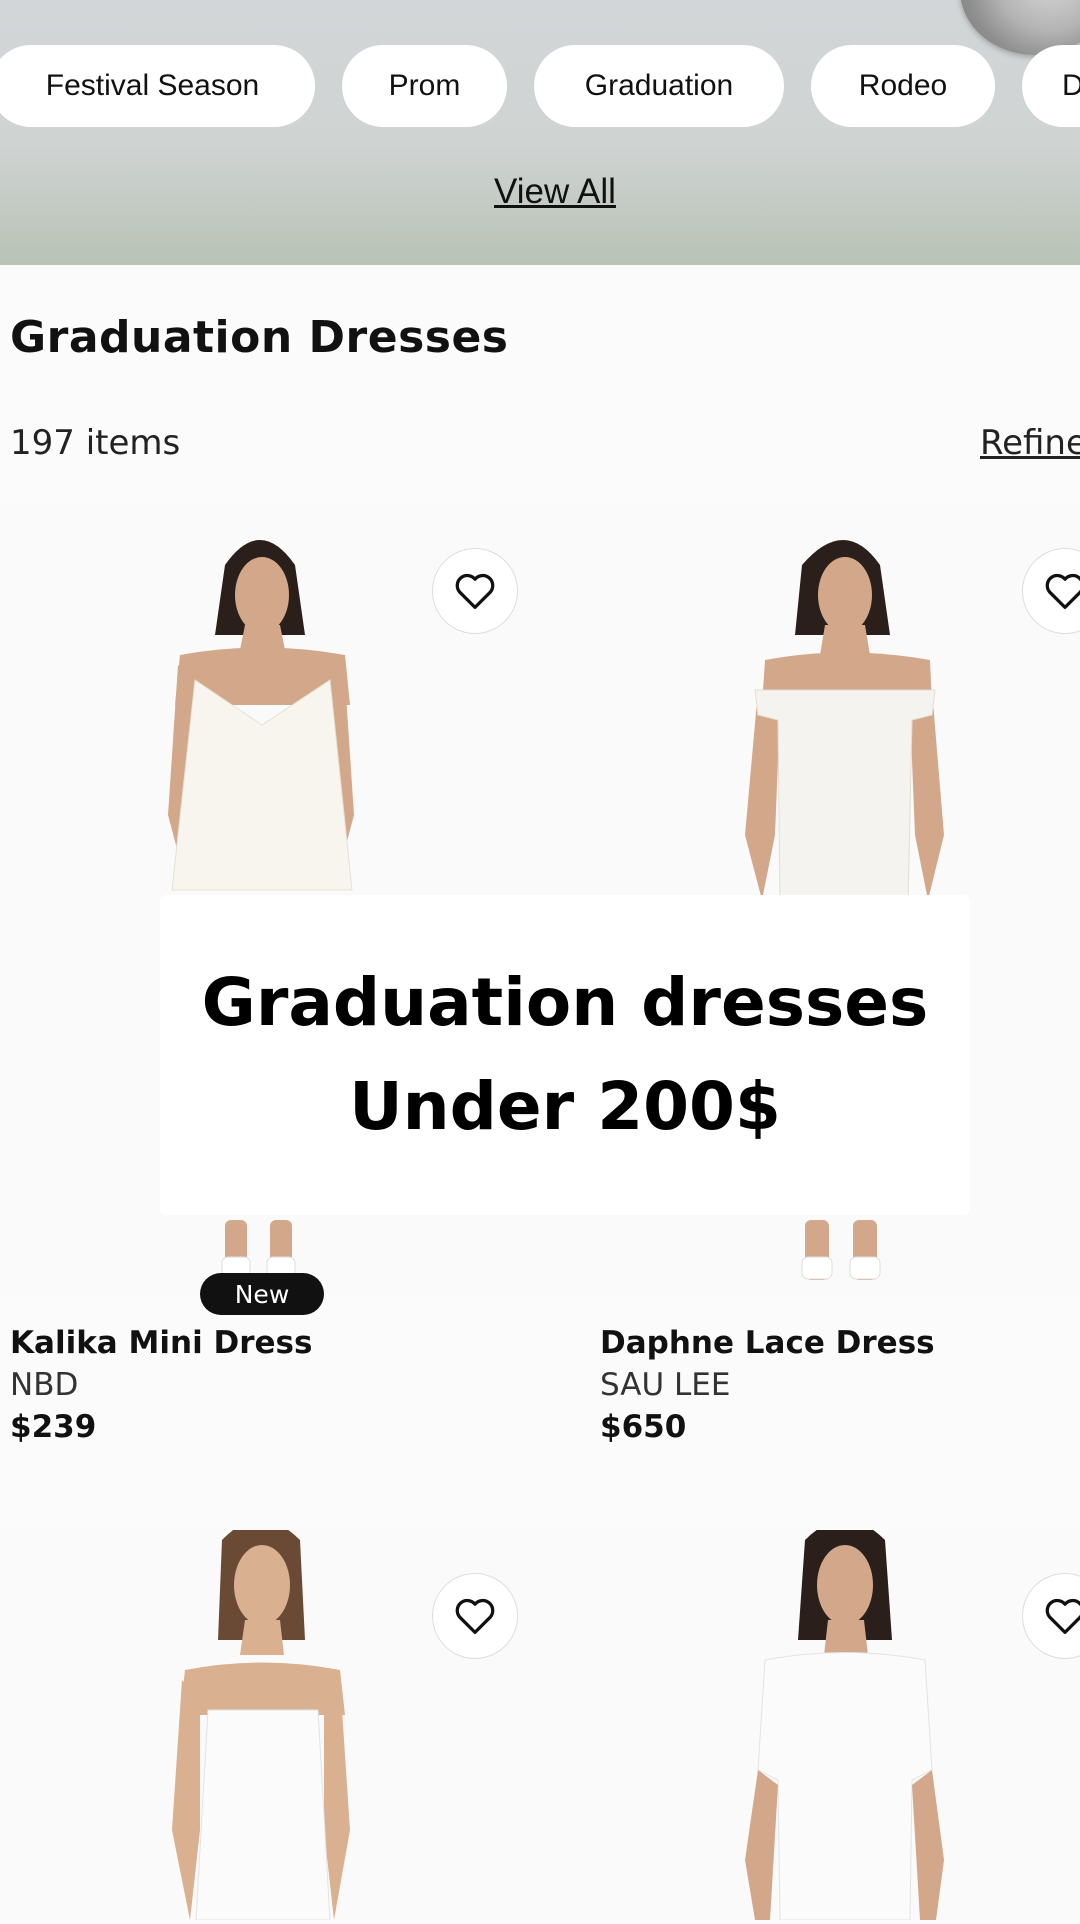 This screenshot has height=1924, width=1080. Describe the element at coordinates (844, 1720) in the screenshot. I see `model-photo` at that location.